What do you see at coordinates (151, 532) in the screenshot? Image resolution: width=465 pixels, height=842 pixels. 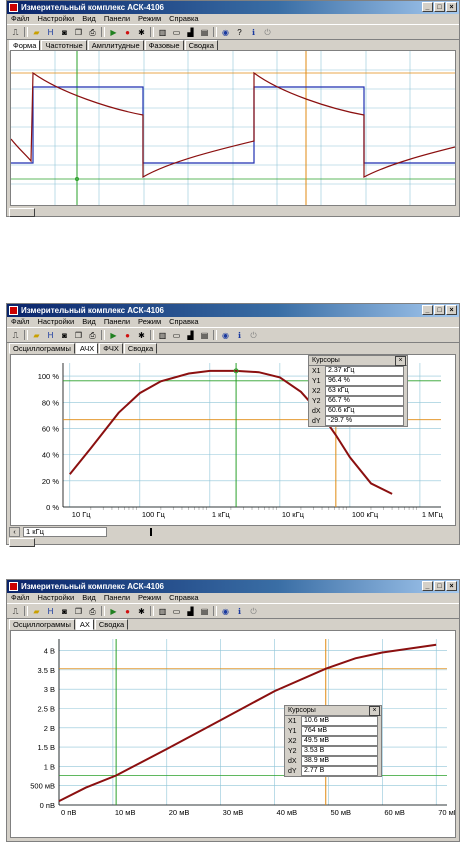 I see `frequency-slider-mark` at bounding box center [151, 532].